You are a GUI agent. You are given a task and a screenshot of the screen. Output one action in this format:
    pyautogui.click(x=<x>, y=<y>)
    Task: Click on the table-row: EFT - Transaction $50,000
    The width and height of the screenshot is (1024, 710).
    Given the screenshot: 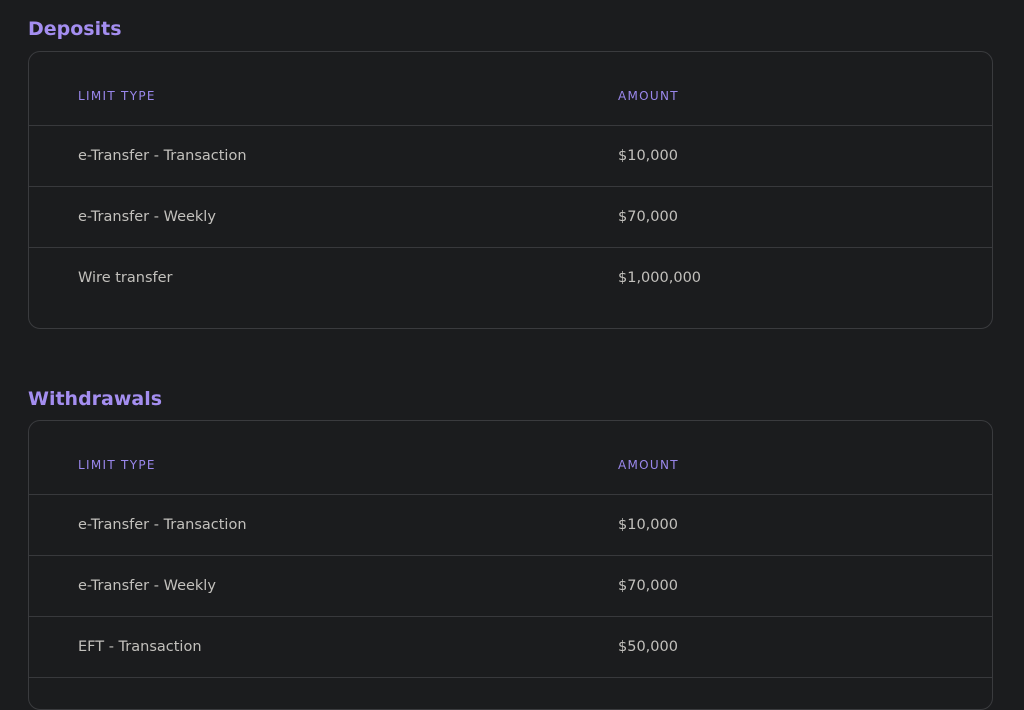 What is the action you would take?
    pyautogui.click(x=510, y=647)
    